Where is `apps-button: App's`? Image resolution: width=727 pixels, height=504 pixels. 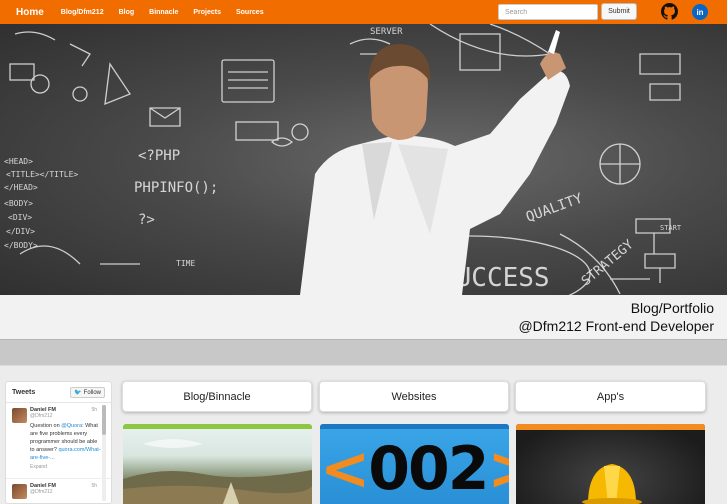 apps-button: App's is located at coordinates (610, 396).